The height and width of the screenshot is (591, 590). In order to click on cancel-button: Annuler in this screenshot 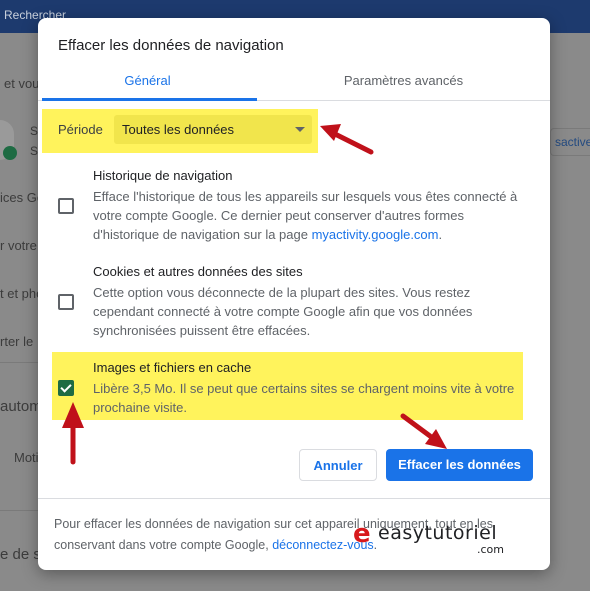, I will do `click(338, 465)`.